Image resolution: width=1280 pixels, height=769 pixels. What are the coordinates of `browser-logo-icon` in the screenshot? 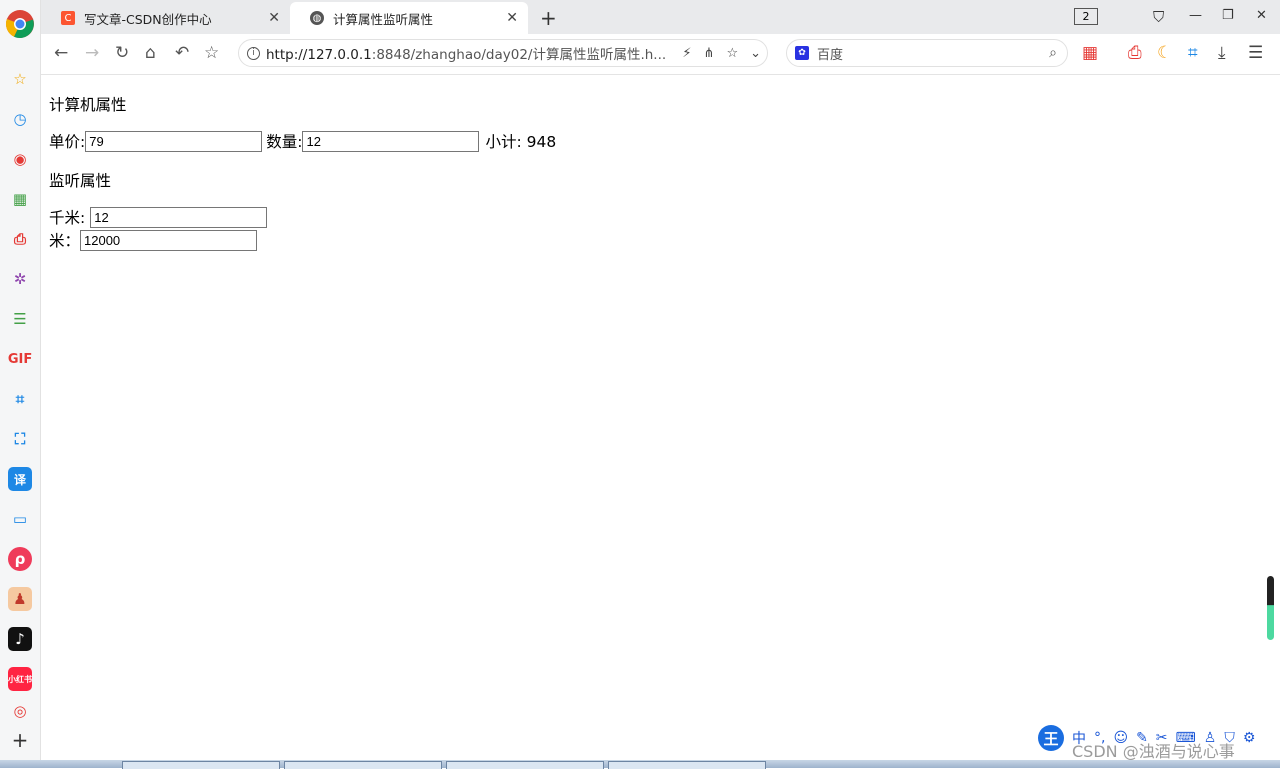 It's located at (20, 24).